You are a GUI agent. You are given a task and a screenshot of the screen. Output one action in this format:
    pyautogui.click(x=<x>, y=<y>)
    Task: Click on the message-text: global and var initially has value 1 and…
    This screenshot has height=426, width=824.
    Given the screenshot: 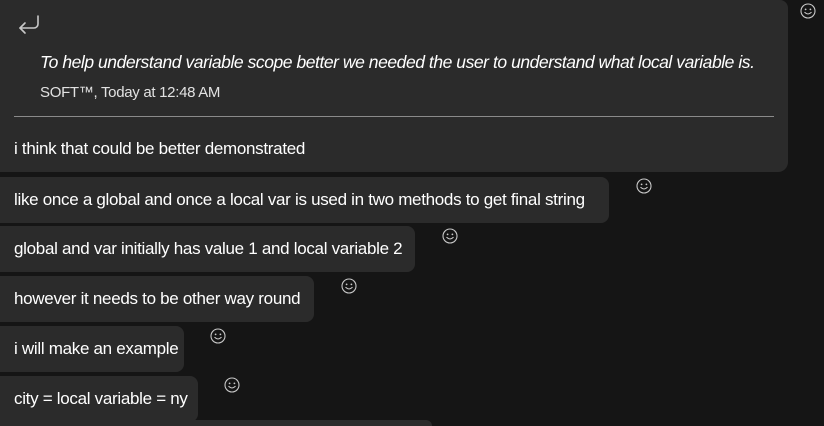 What is the action you would take?
    pyautogui.click(x=208, y=248)
    